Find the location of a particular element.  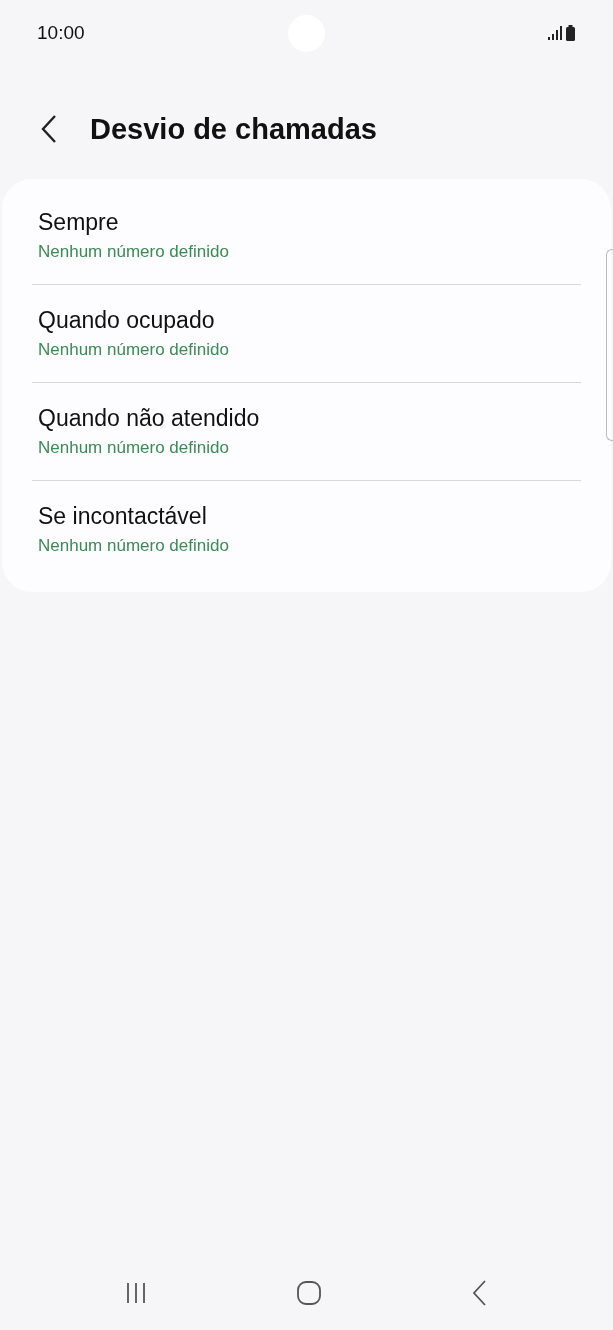

list-item: Quando ocupado Nenhum número definido is located at coordinates (306, 334).